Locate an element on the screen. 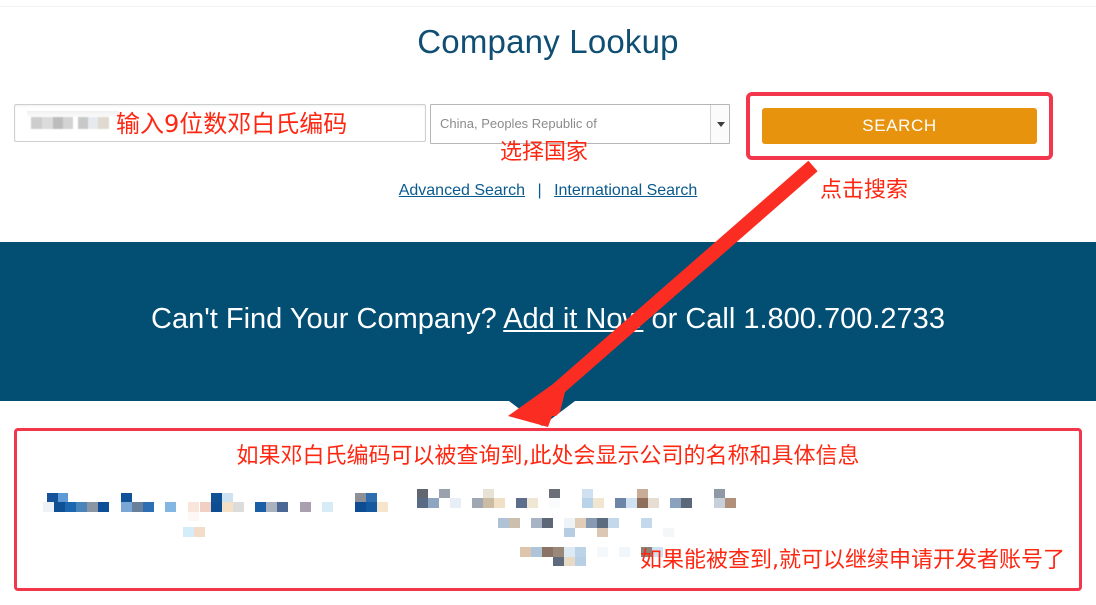 The width and height of the screenshot is (1096, 605). banner-middle: or Call is located at coordinates (693, 319).